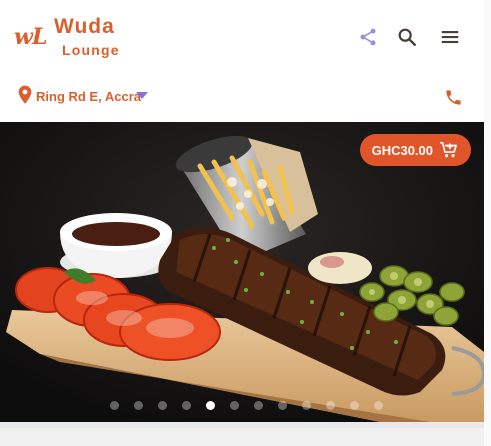 This screenshot has width=491, height=446. What do you see at coordinates (88, 96) in the screenshot?
I see `location-label: Ring Rd E, Accra` at bounding box center [88, 96].